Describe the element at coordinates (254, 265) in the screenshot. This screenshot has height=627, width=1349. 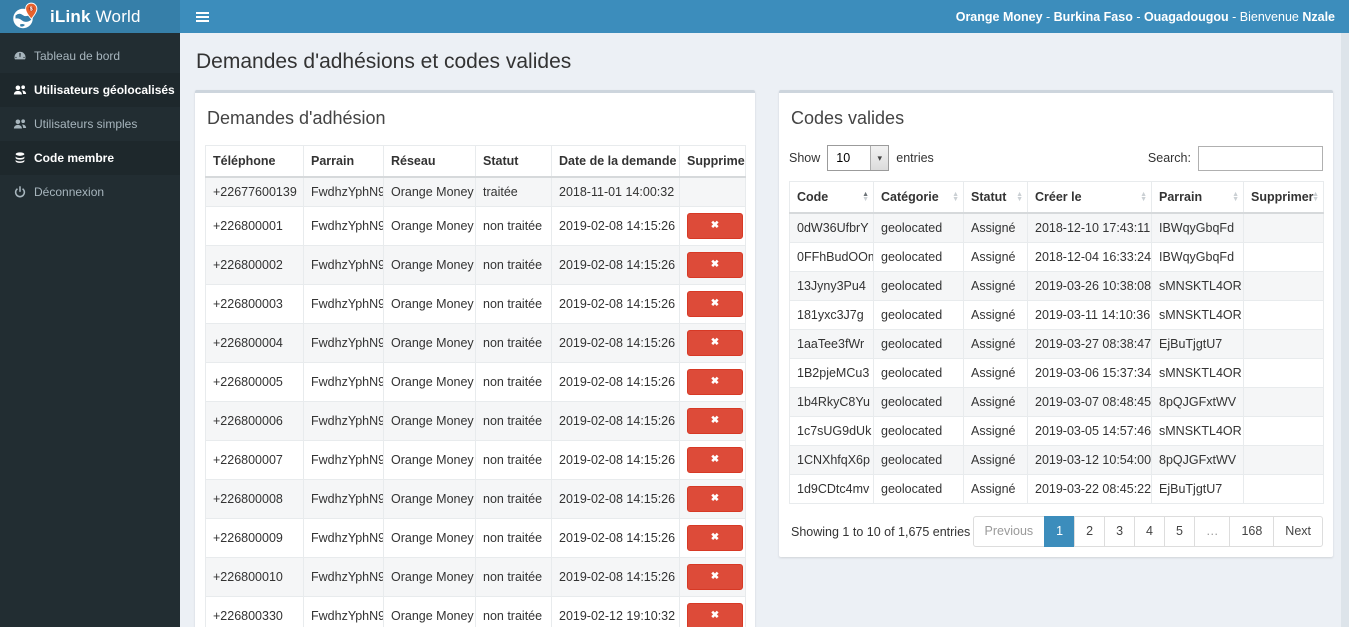
I see `cell-telephone: +226800002` at that location.